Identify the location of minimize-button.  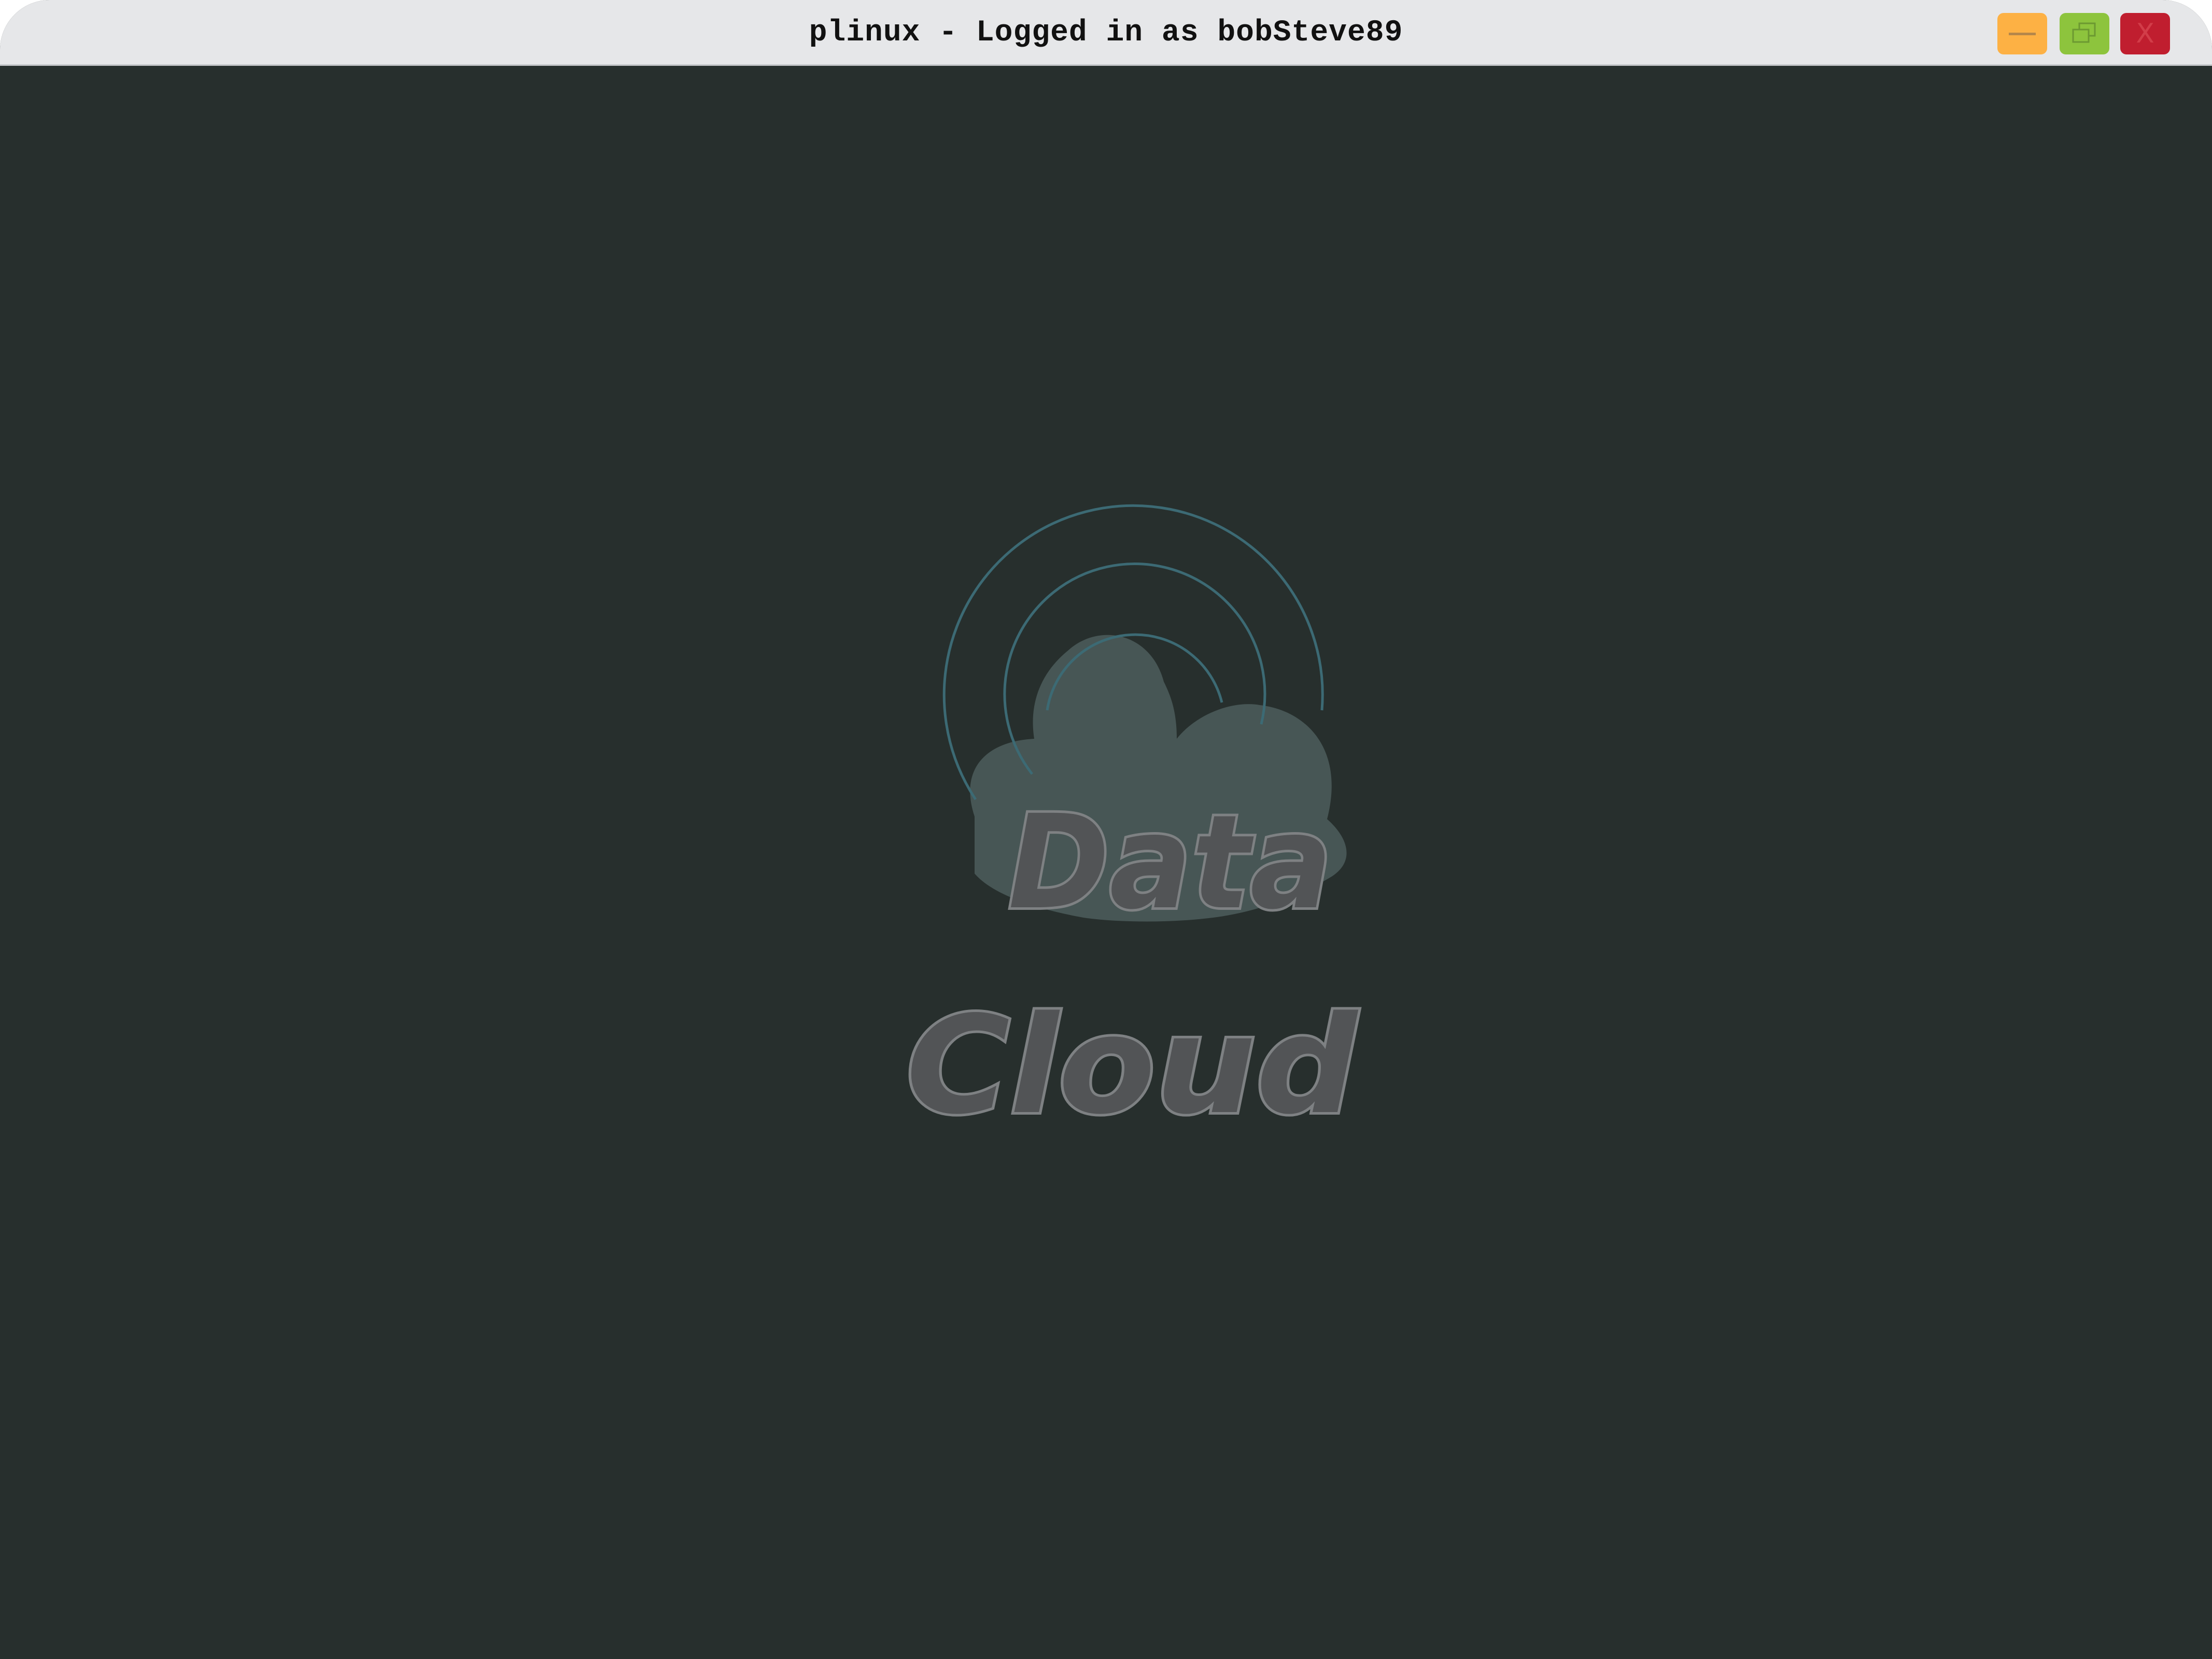
(2022, 33).